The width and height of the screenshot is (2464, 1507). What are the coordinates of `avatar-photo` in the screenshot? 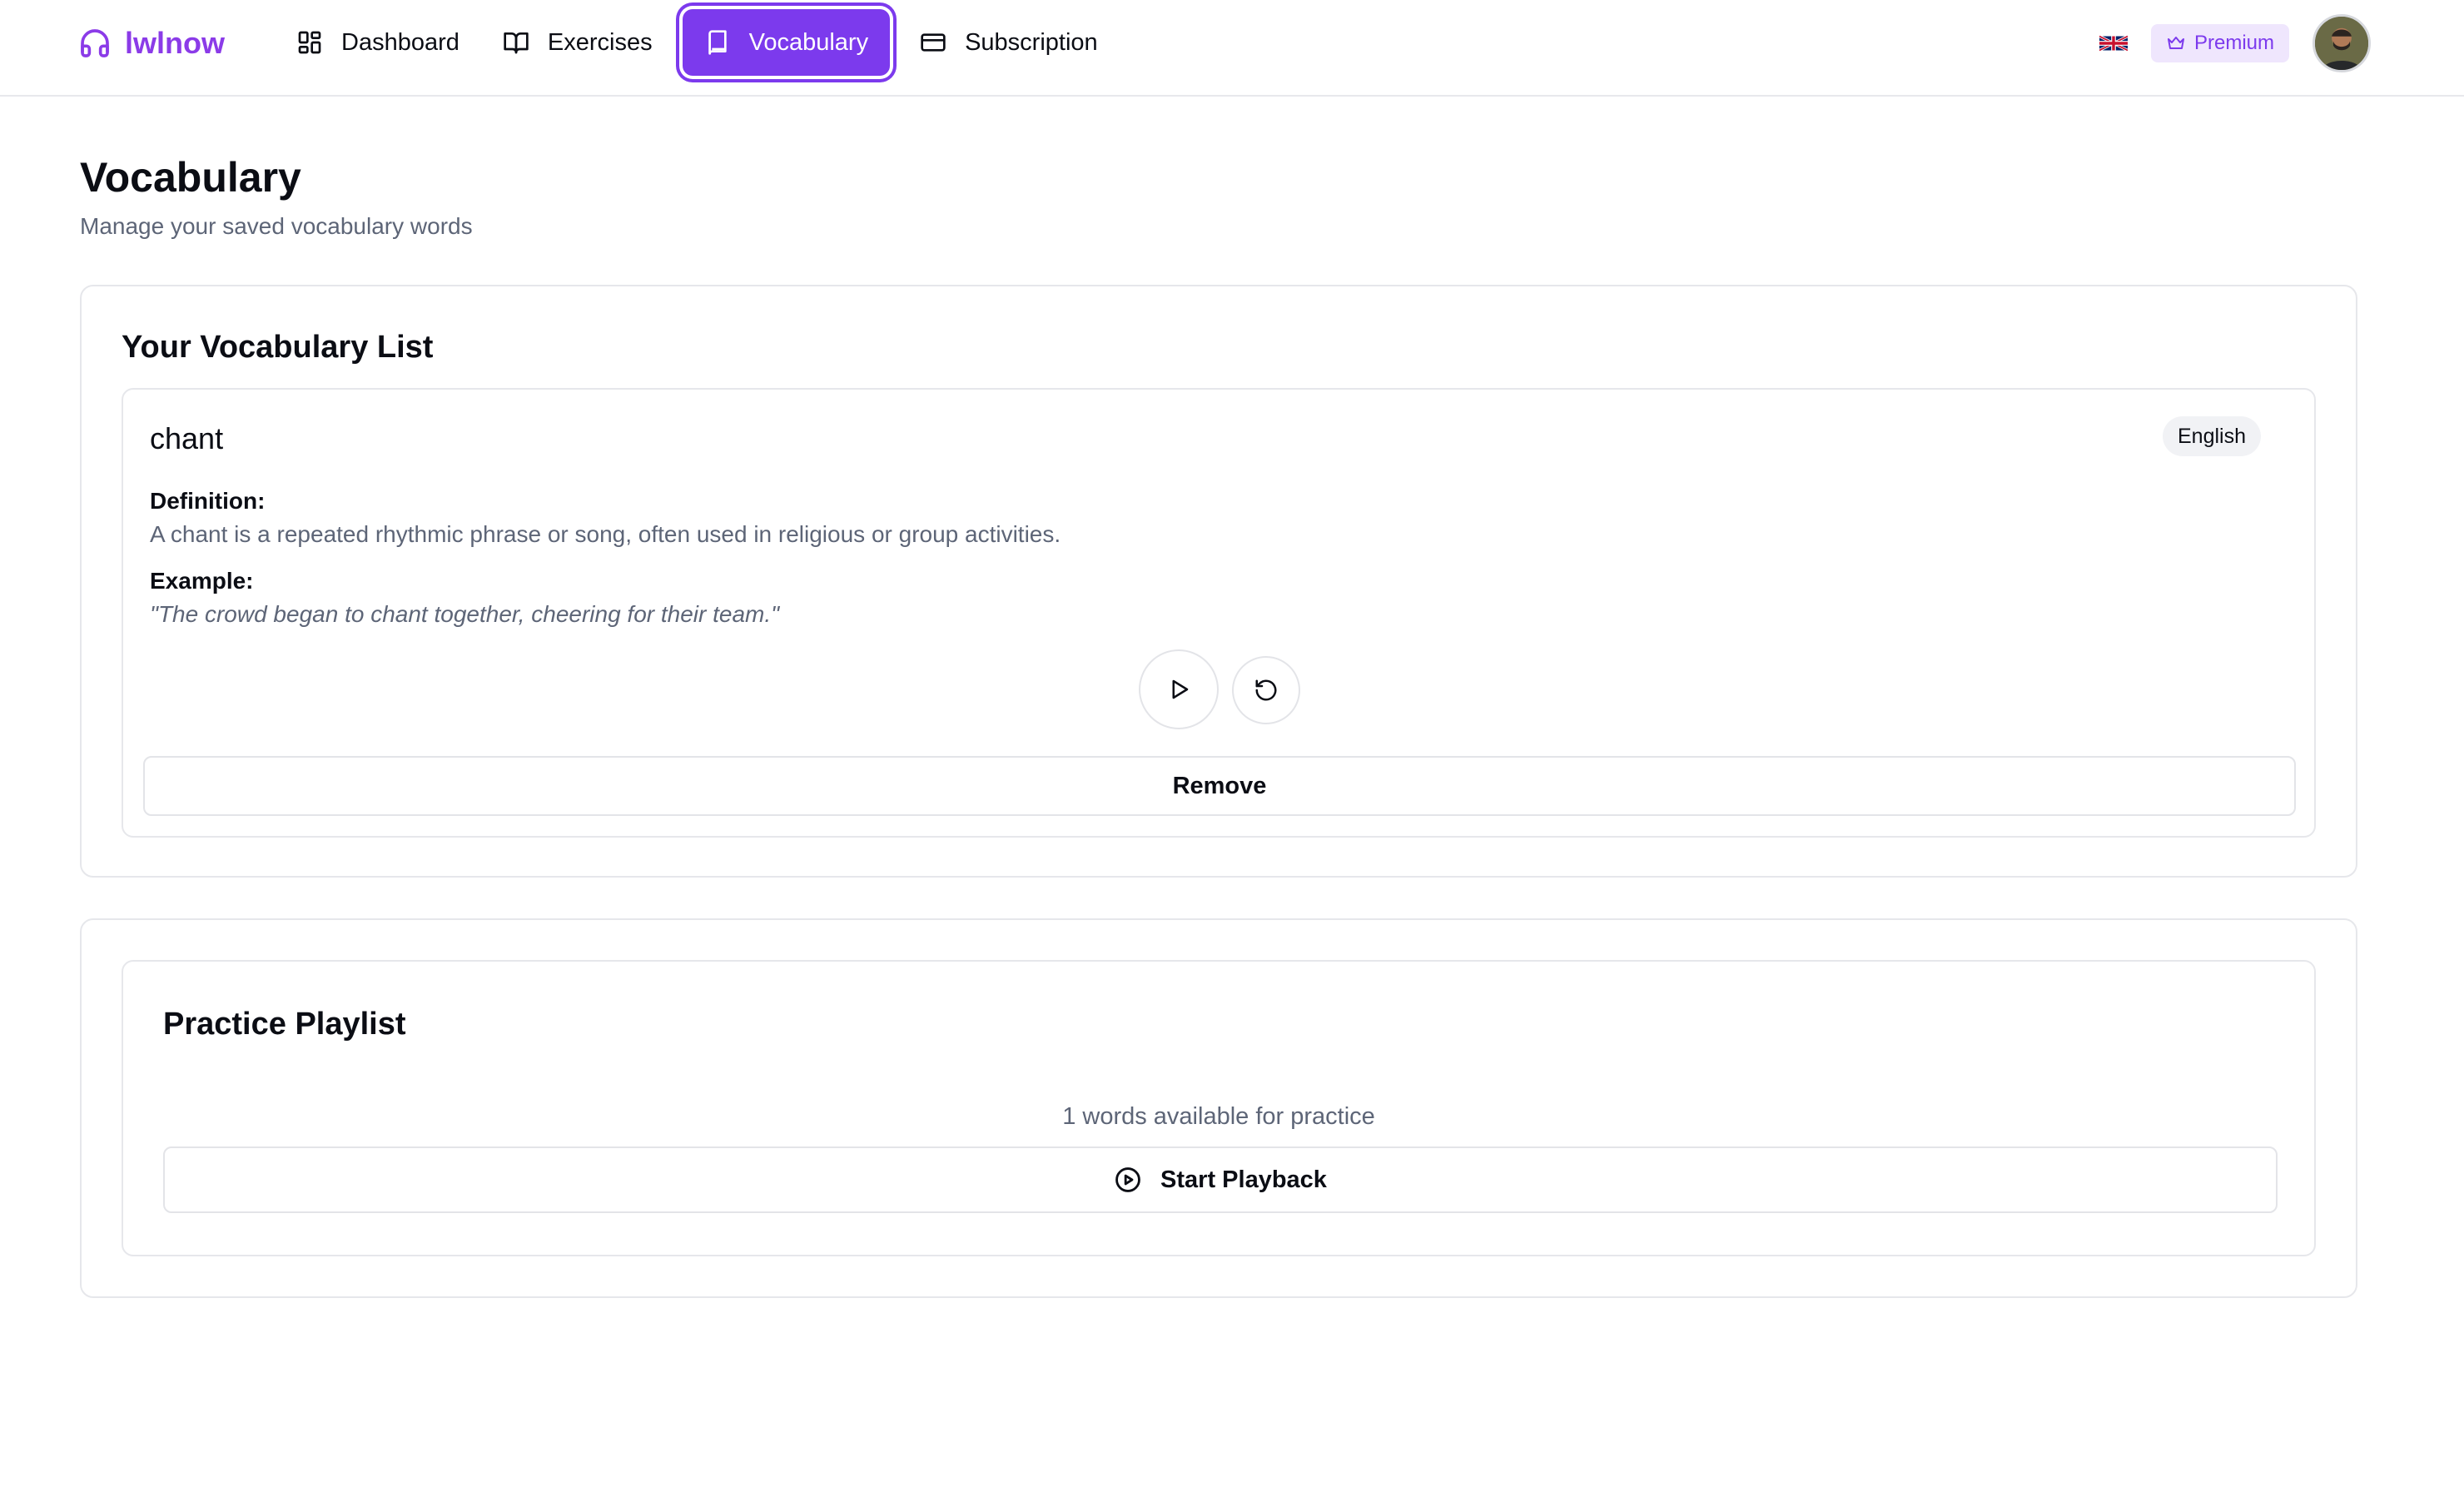 It's located at (2341, 43).